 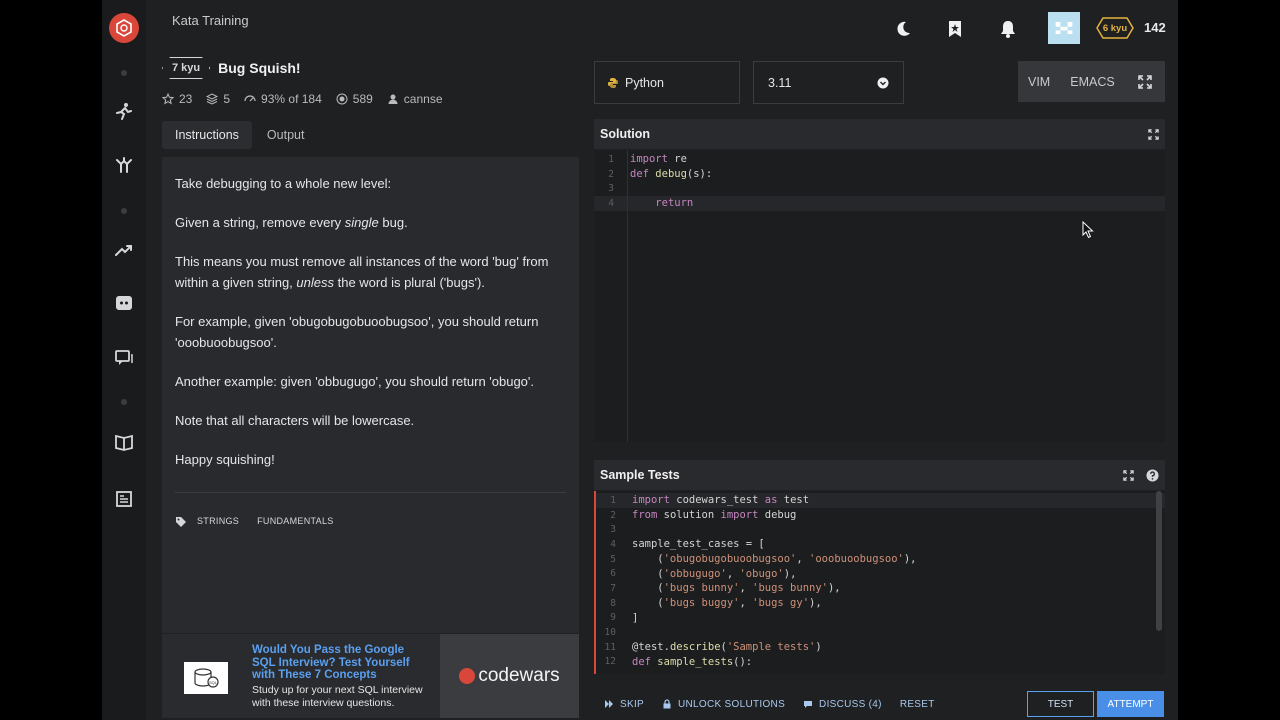 I want to click on discord-icon, so click(x=124, y=303).